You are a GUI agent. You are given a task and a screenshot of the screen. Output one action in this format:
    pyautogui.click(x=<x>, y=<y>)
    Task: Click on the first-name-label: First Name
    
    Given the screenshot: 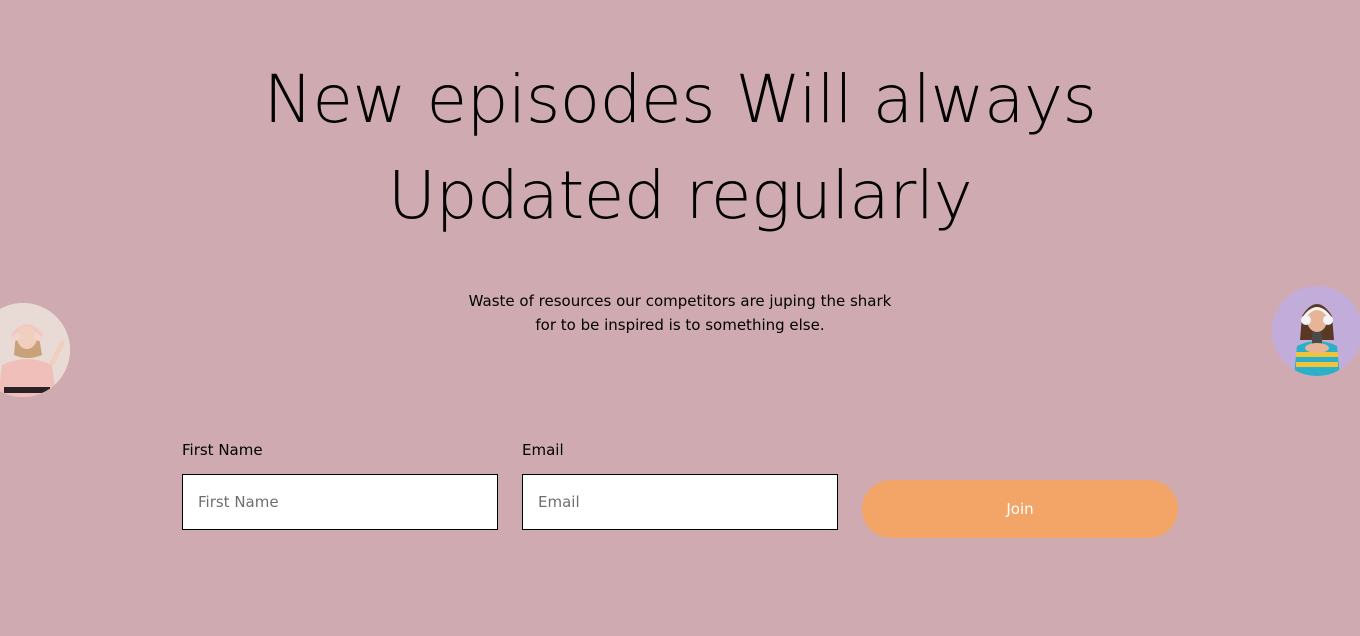 What is the action you would take?
    pyautogui.click(x=222, y=450)
    